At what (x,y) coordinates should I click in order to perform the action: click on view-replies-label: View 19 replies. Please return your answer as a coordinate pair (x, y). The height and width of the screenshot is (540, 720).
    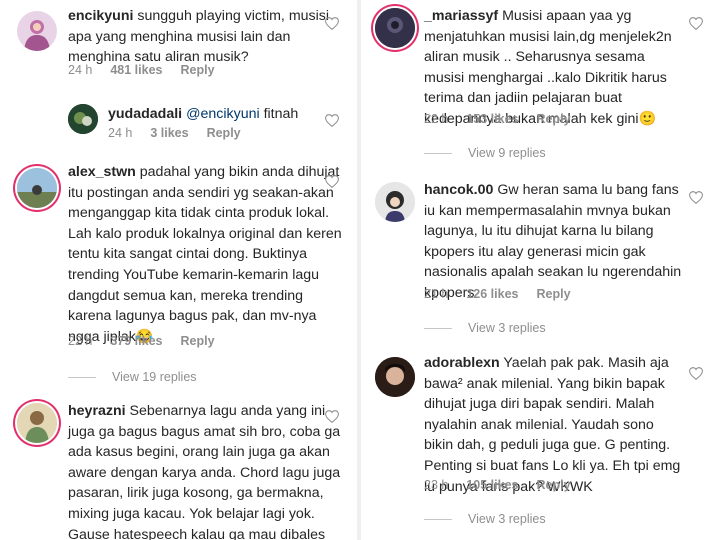
    Looking at the image, I should click on (154, 377).